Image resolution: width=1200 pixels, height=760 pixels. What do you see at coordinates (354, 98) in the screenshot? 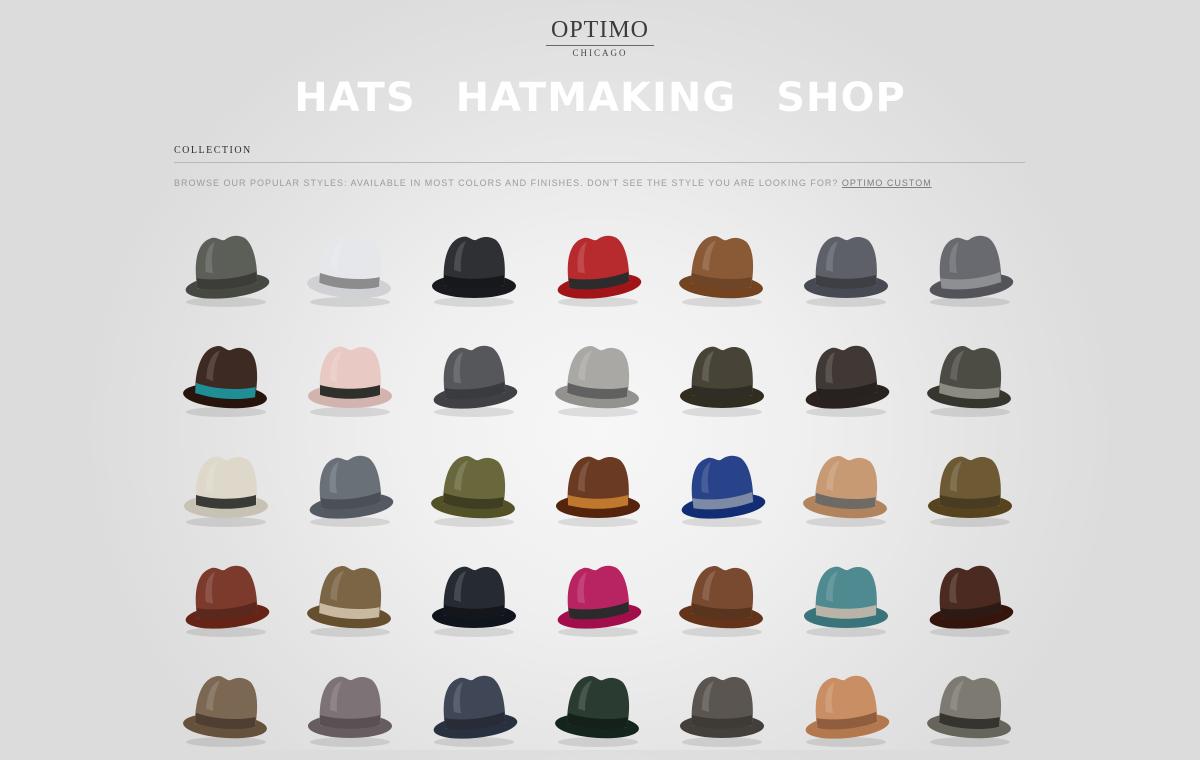
I see `nav-hats: HATS` at bounding box center [354, 98].